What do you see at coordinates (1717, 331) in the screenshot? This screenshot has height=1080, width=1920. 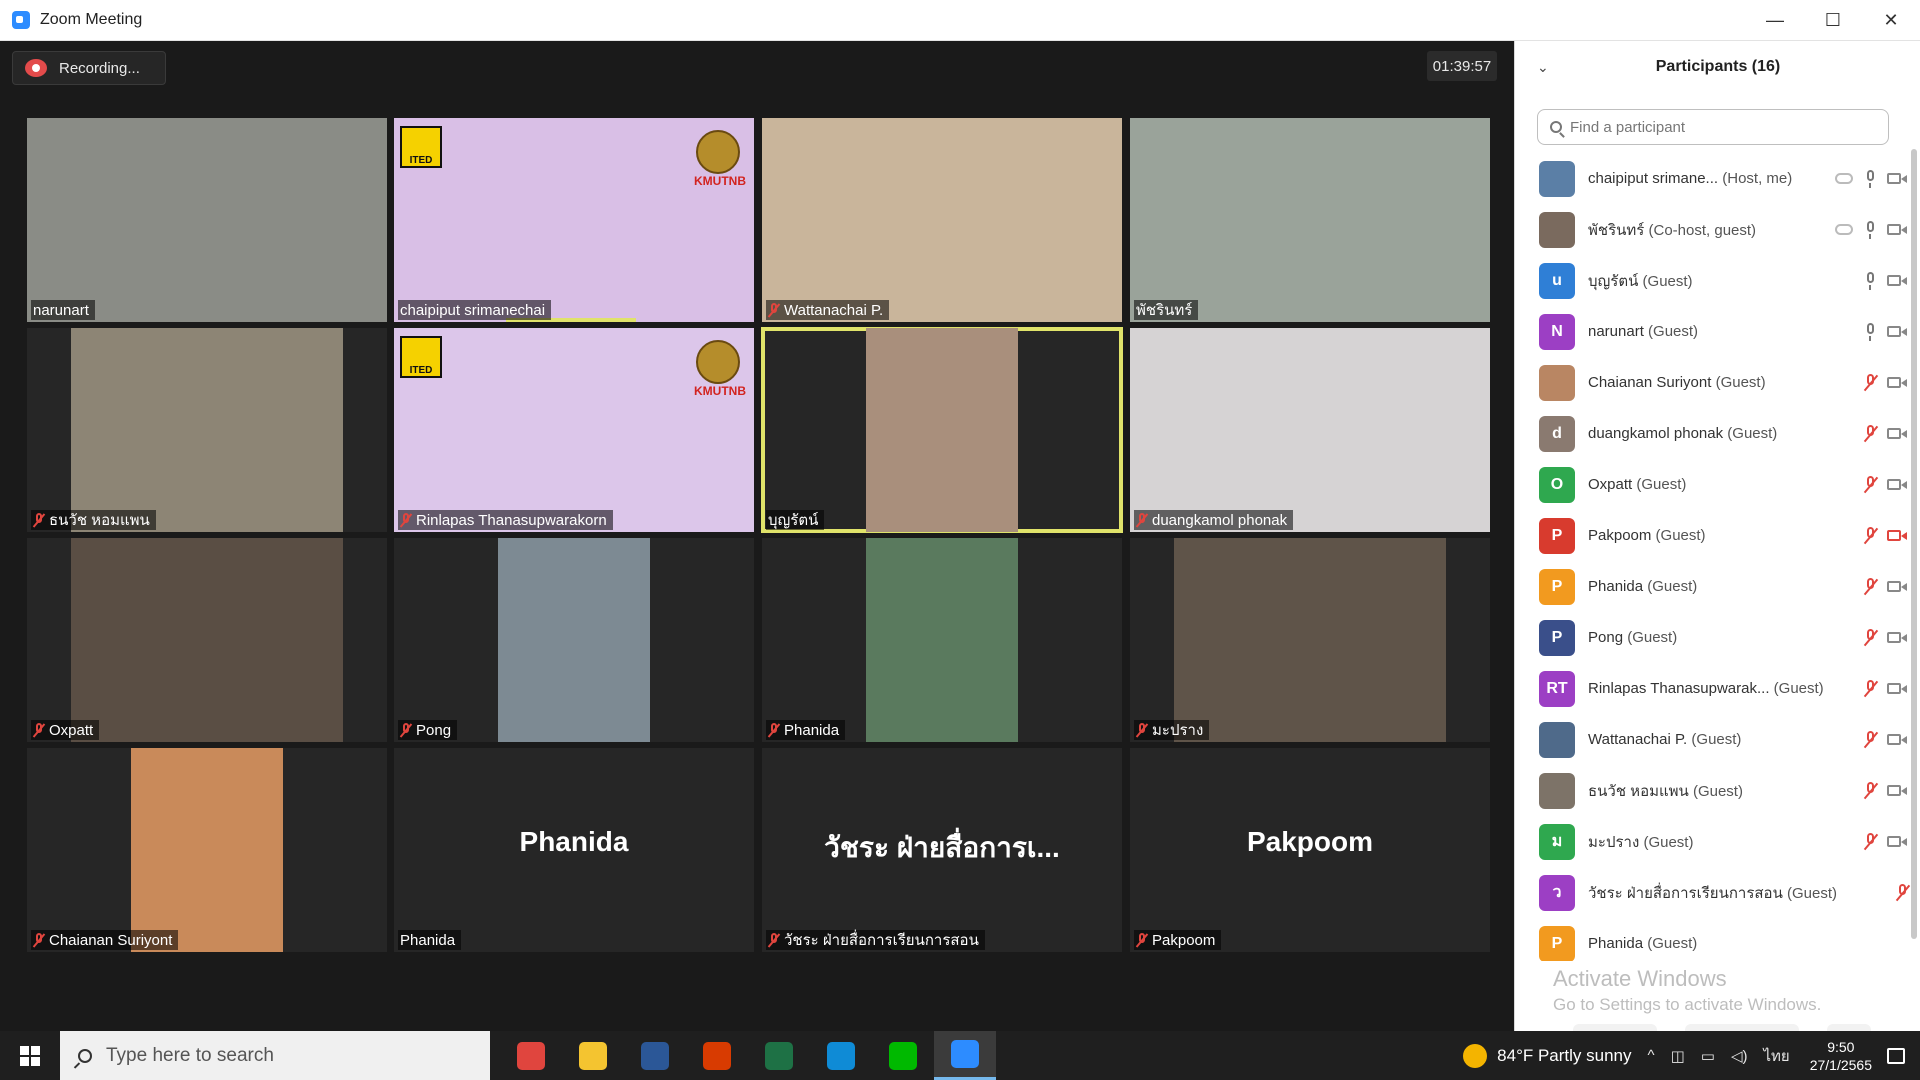 I see `participant-row: Nnarunart (Guest)` at bounding box center [1717, 331].